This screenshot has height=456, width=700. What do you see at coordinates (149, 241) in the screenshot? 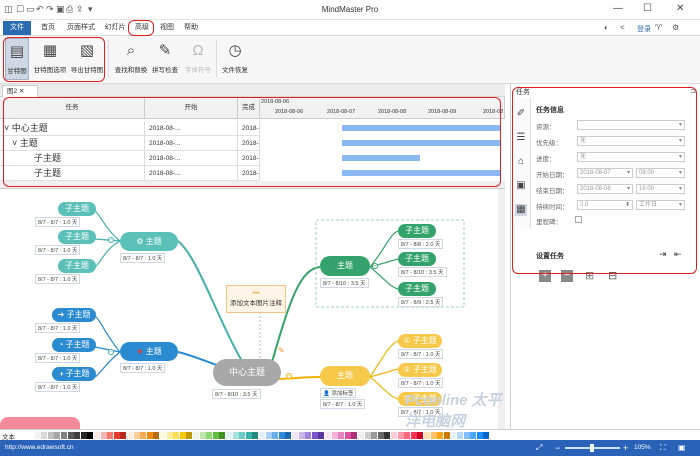
I see `topic-node: ⚙ 主题` at bounding box center [149, 241].